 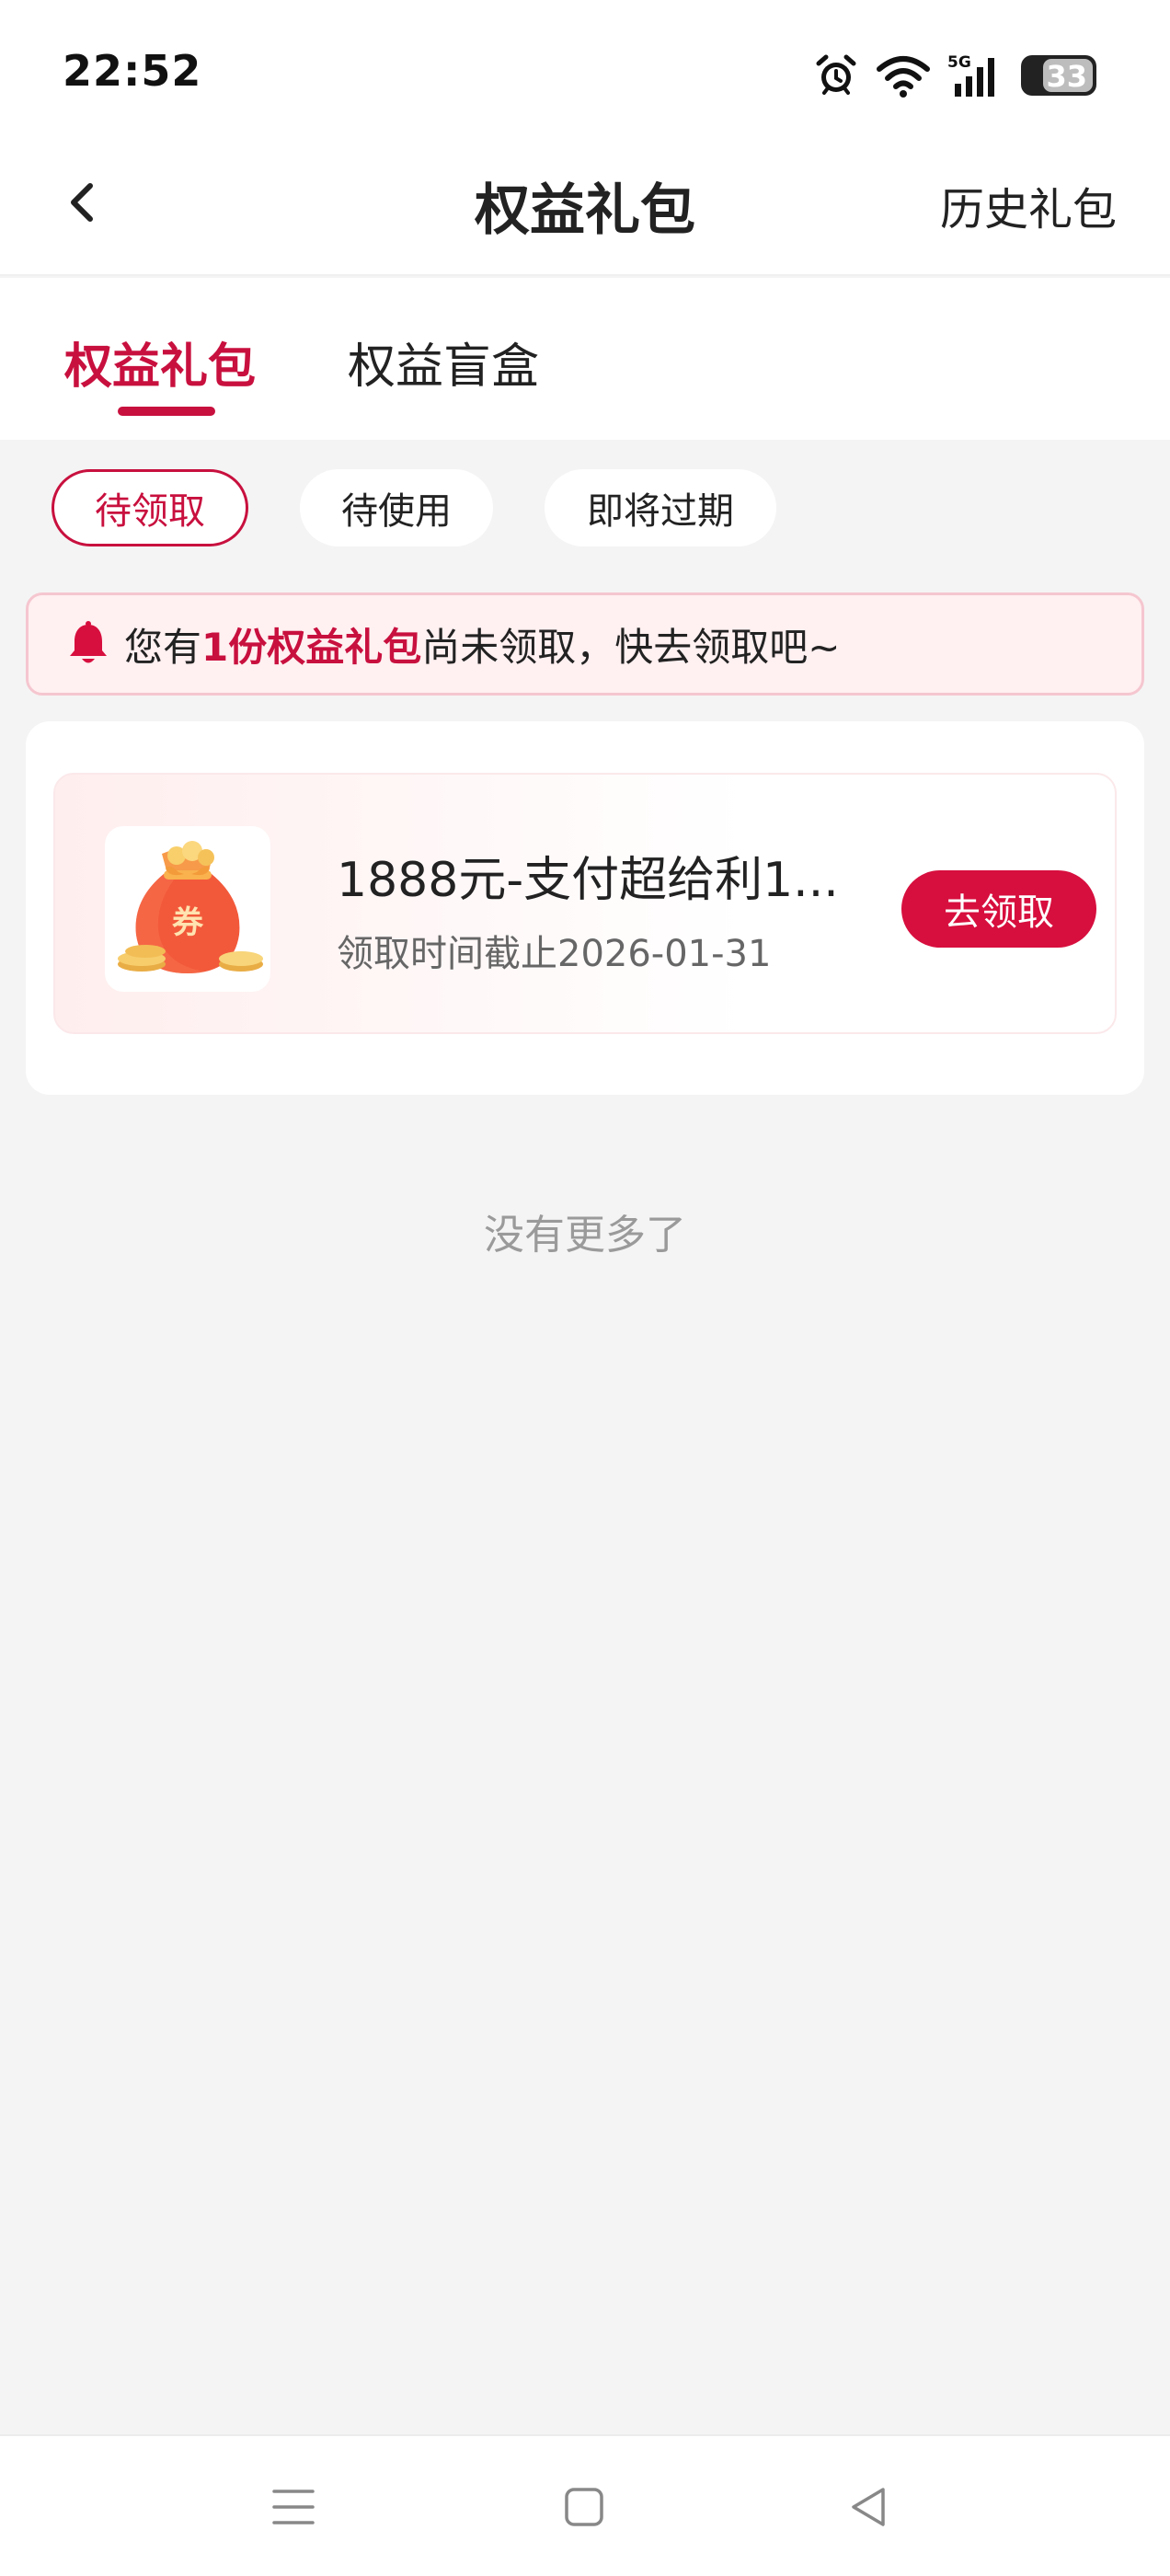 I want to click on tab-bar: 权益礼包 权益盲盒, so click(x=585, y=359).